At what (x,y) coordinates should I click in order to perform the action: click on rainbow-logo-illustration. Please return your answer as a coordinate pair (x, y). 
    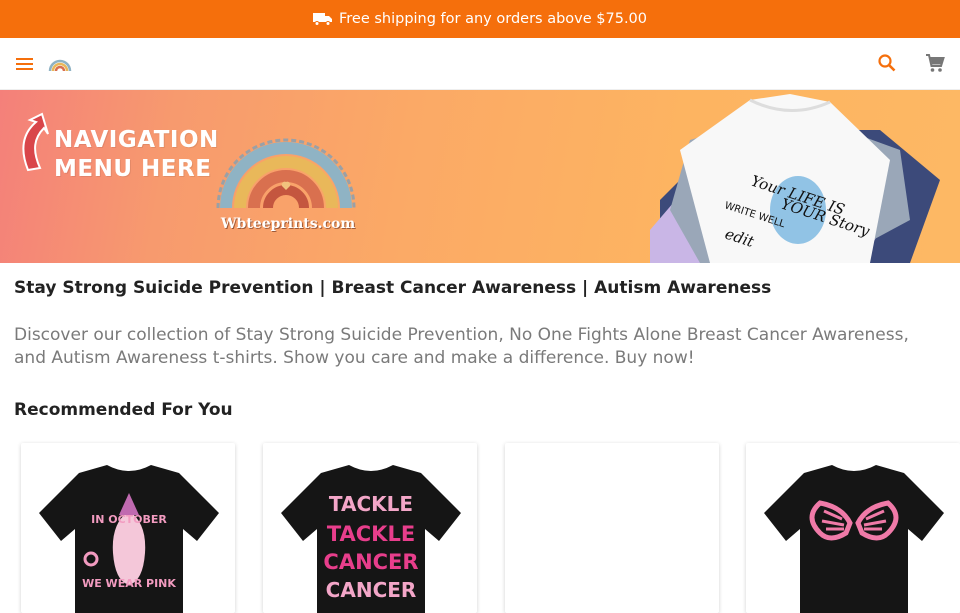
    Looking at the image, I should click on (286, 158).